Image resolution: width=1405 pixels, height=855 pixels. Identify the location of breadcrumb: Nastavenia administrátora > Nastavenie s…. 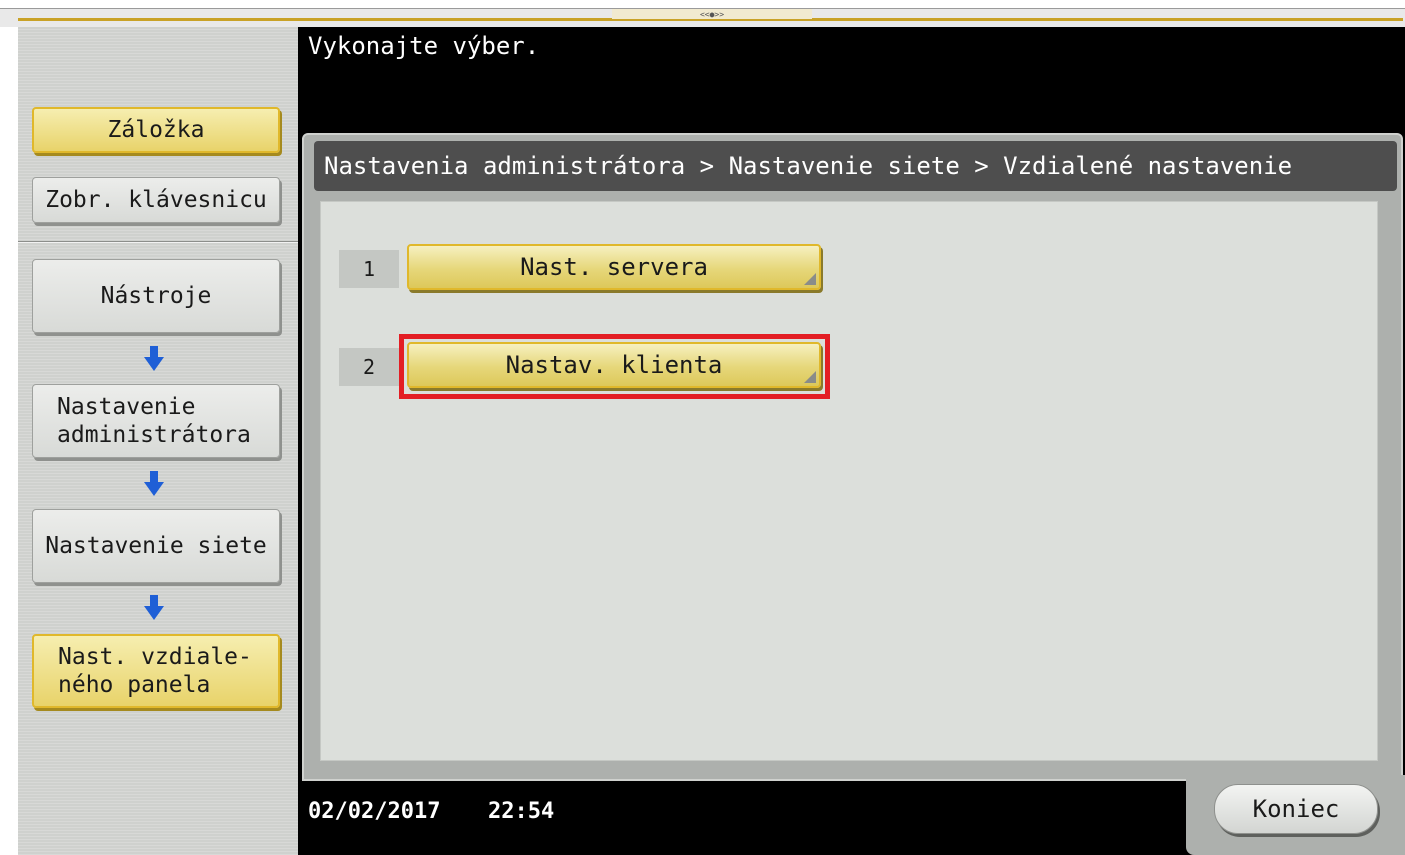
(855, 166).